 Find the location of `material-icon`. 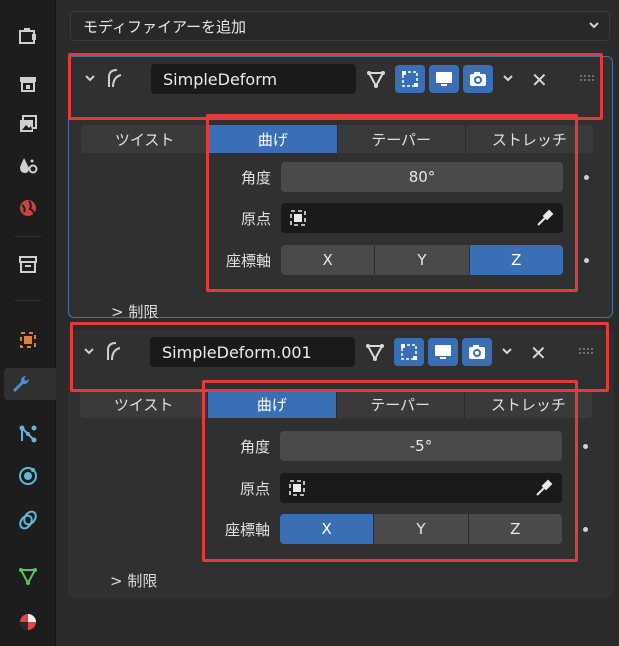

material-icon is located at coordinates (28, 622).